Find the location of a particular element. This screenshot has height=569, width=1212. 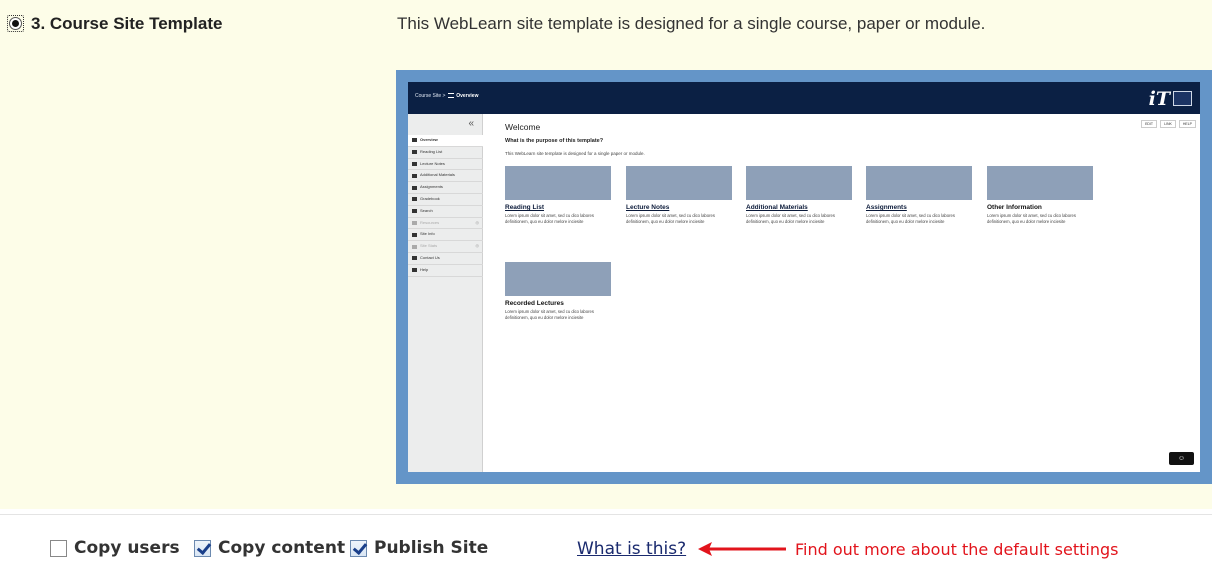

preview-breadcrumb: Course Site > Overview is located at coordinates (446, 96).